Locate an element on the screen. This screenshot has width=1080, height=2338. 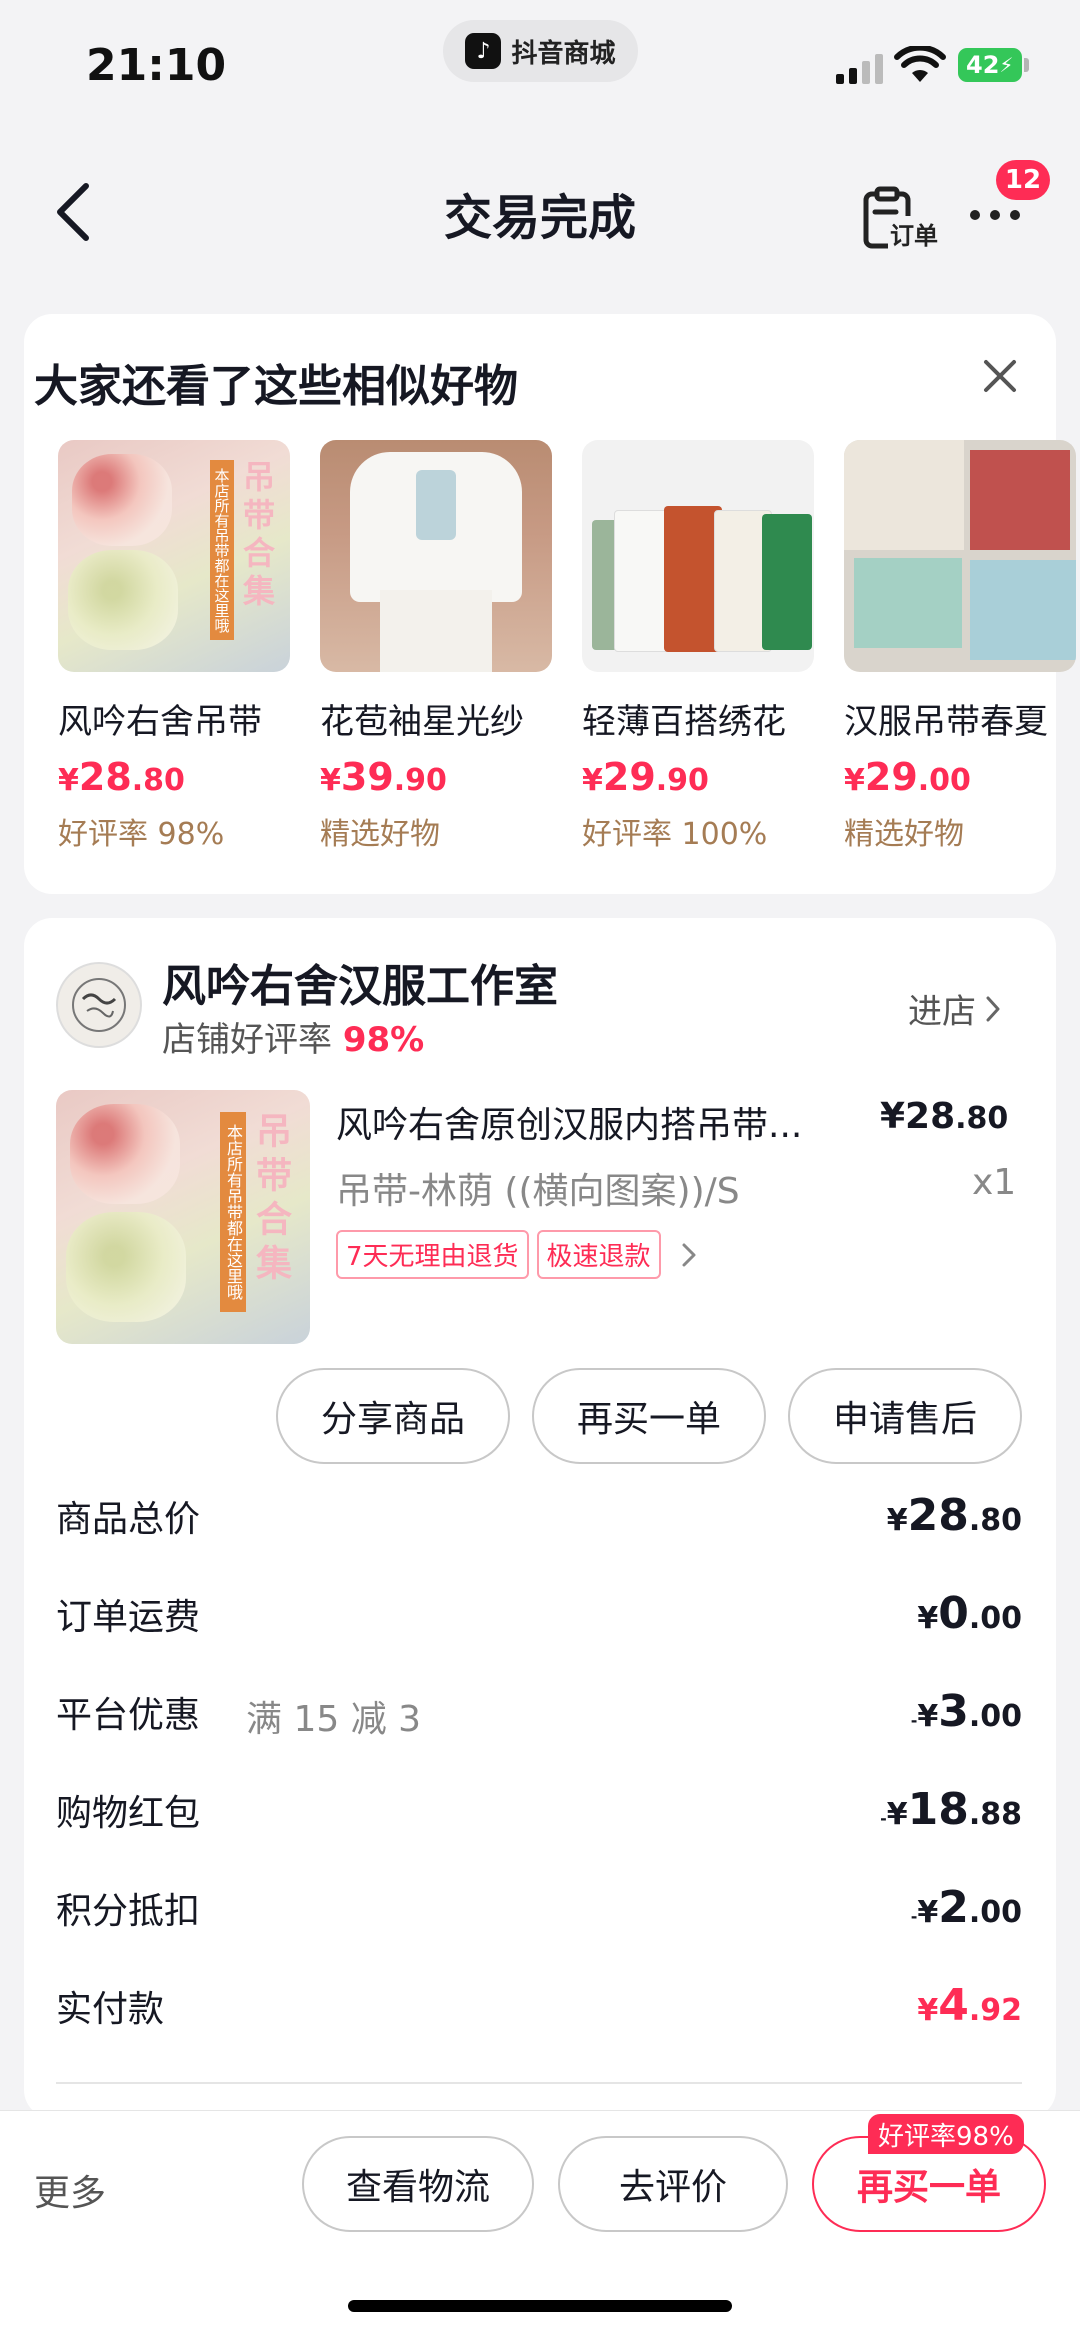
view-logistics-button: 查看物流 is located at coordinates (418, 2184).